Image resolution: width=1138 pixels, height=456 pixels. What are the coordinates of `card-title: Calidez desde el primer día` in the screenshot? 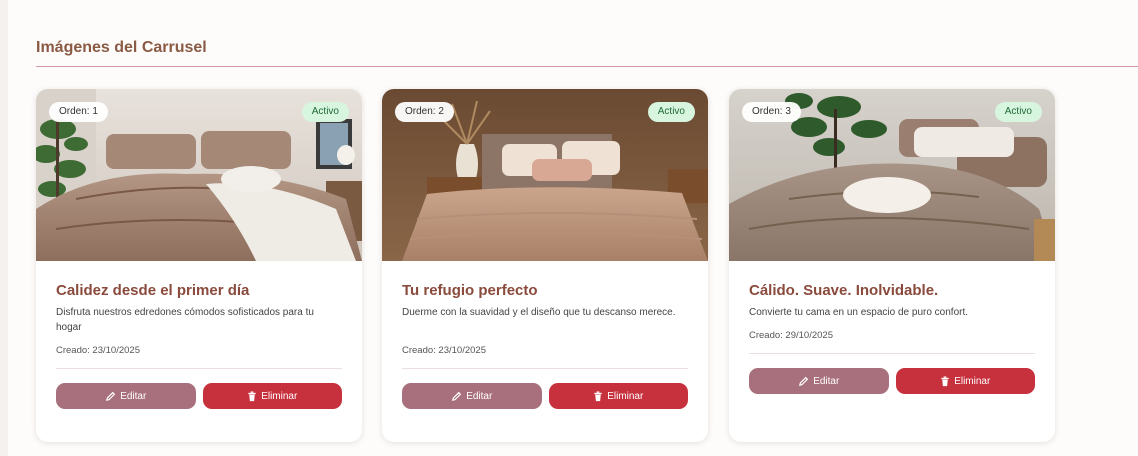 It's located at (153, 290).